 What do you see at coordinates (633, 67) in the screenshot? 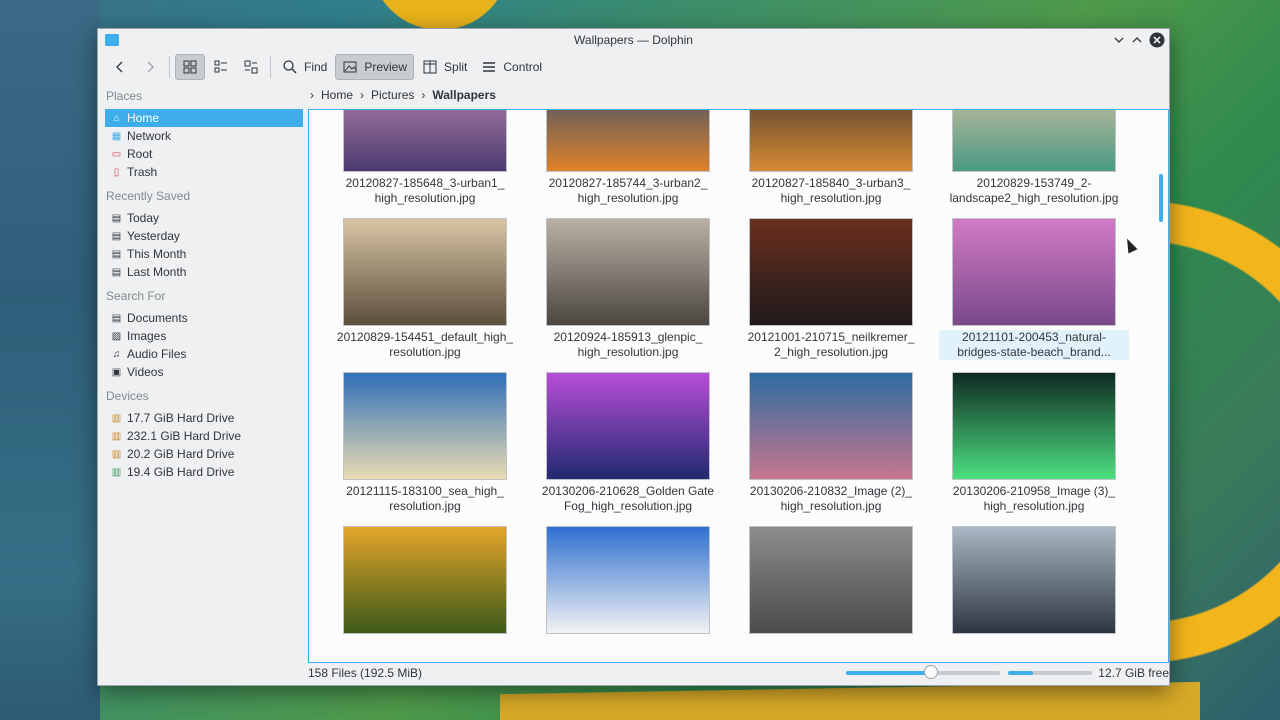
I see `toolbar: Find Preview Split Control` at bounding box center [633, 67].